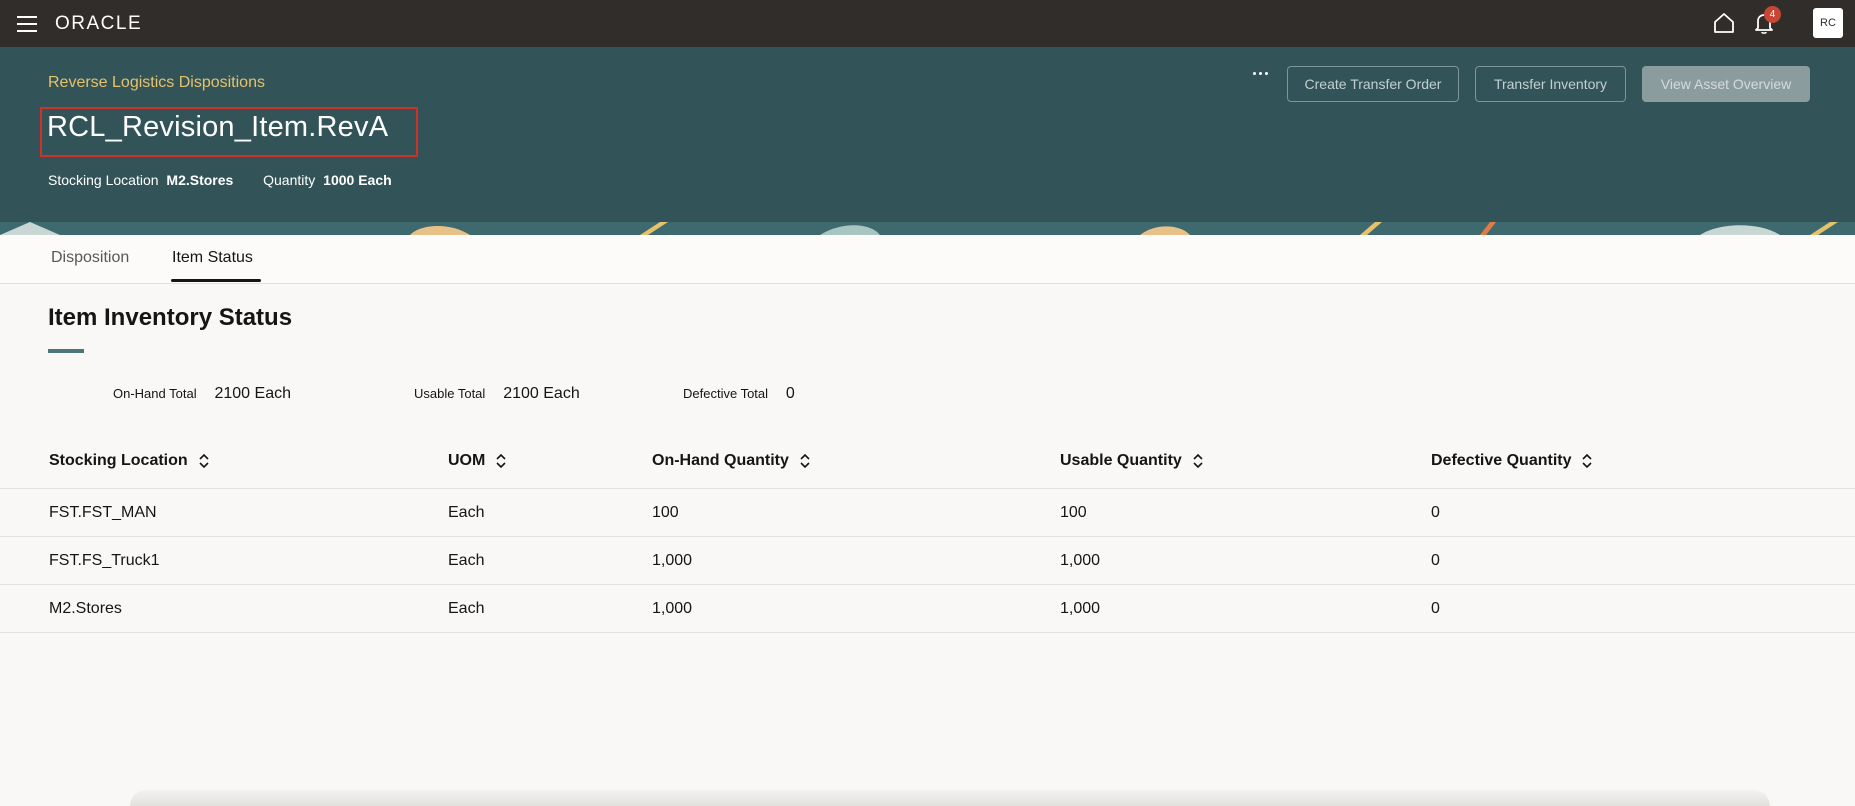 The height and width of the screenshot is (806, 1855). Describe the element at coordinates (252, 393) in the screenshot. I see `on-hand-total-value: 2100 Each` at that location.